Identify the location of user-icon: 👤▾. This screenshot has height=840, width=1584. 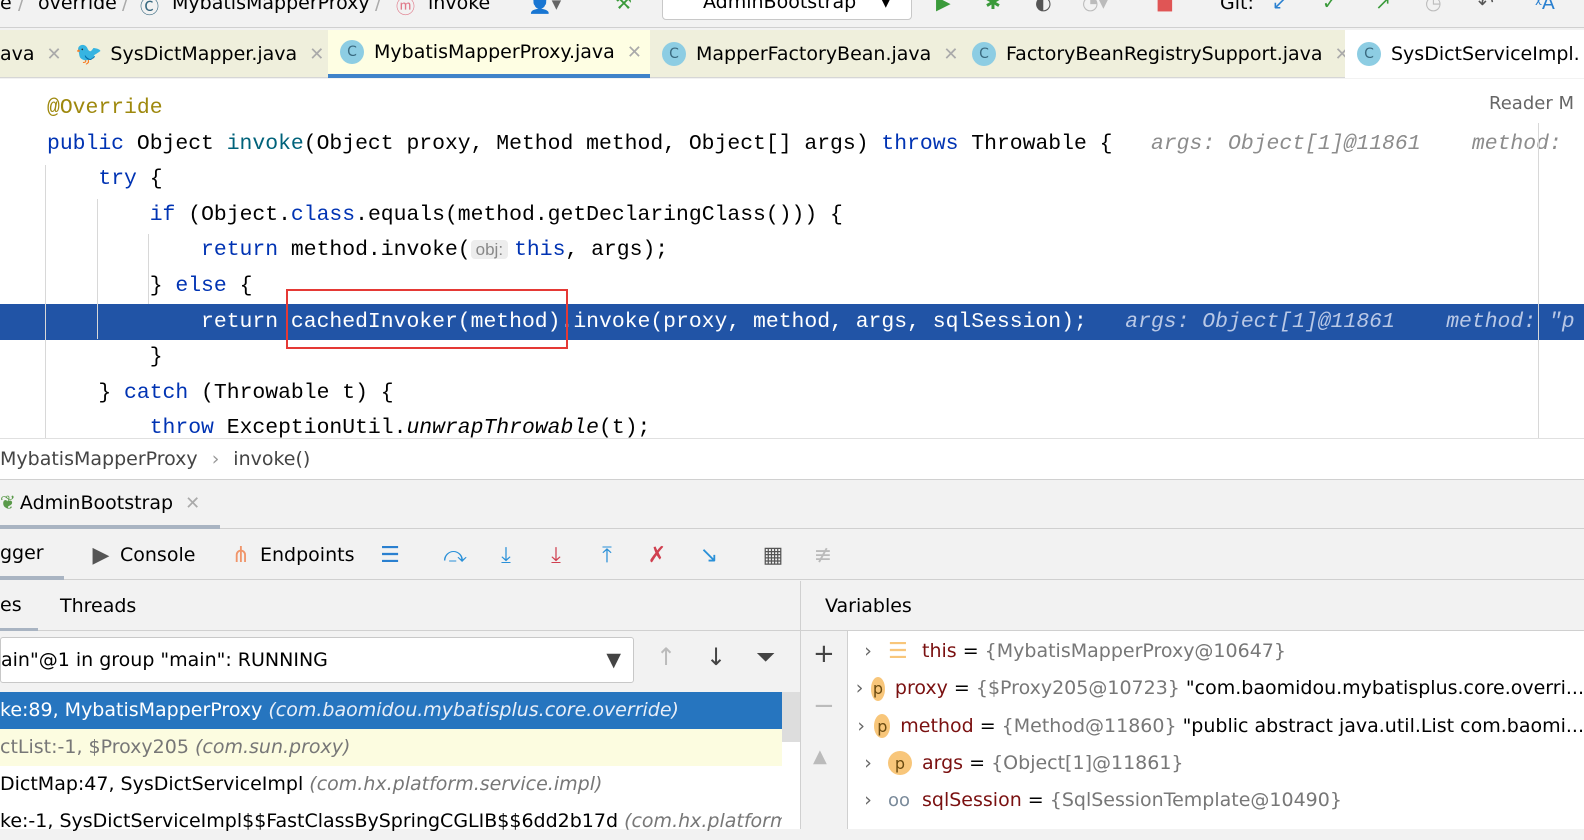
(544, 7).